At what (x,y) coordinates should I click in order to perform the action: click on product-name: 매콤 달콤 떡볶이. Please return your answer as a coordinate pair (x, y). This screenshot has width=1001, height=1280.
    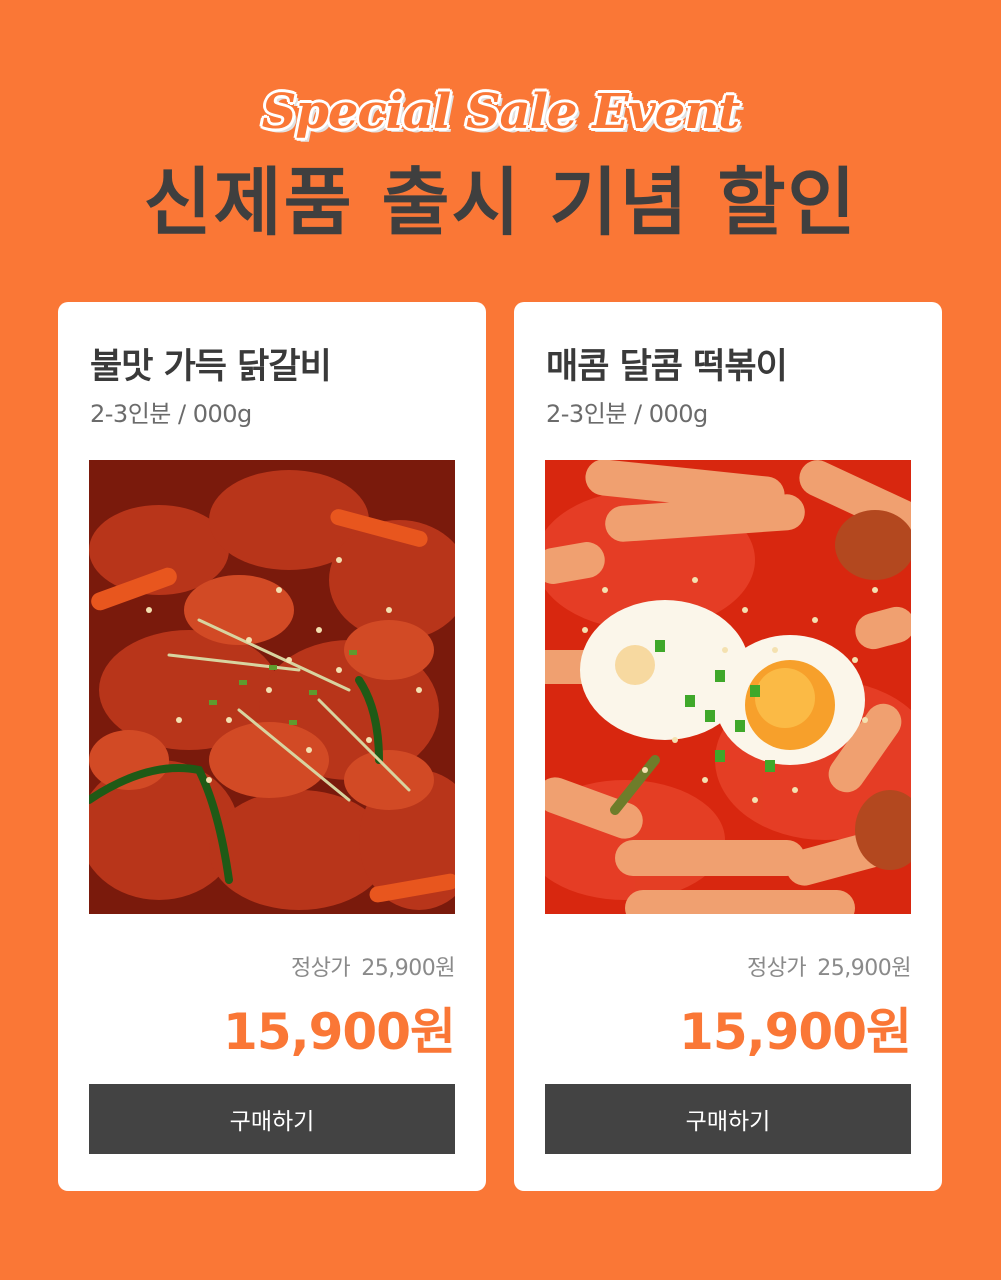
    Looking at the image, I should click on (667, 367).